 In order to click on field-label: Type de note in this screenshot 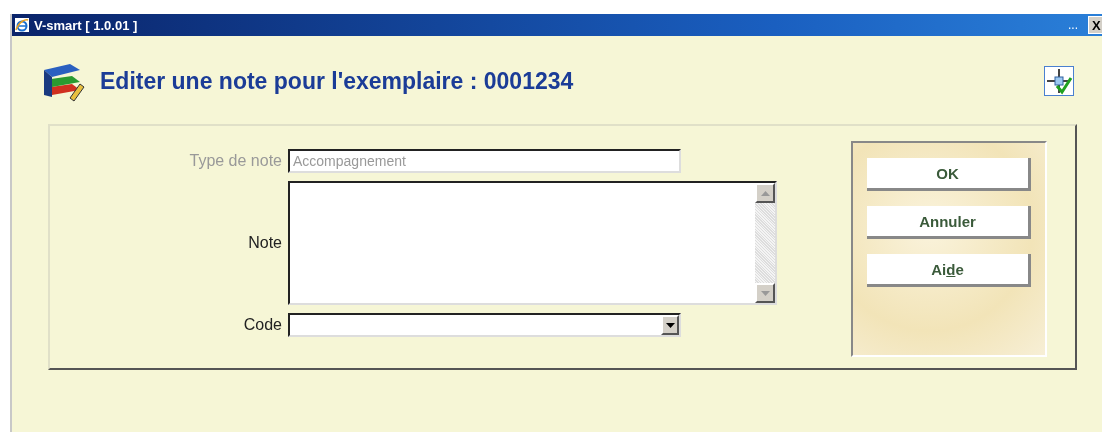, I will do `click(235, 161)`.